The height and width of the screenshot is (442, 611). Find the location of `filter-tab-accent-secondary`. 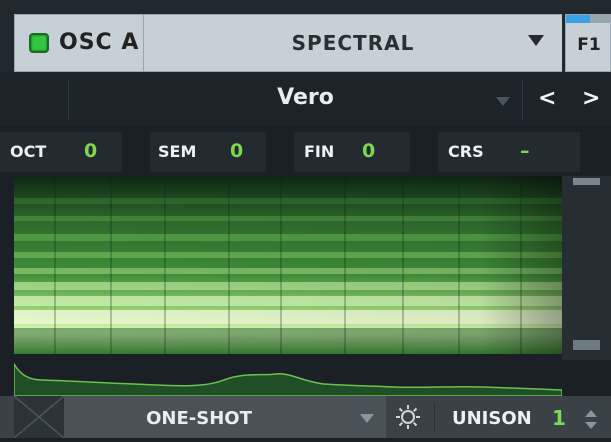

filter-tab-accent-secondary is located at coordinates (600, 19).